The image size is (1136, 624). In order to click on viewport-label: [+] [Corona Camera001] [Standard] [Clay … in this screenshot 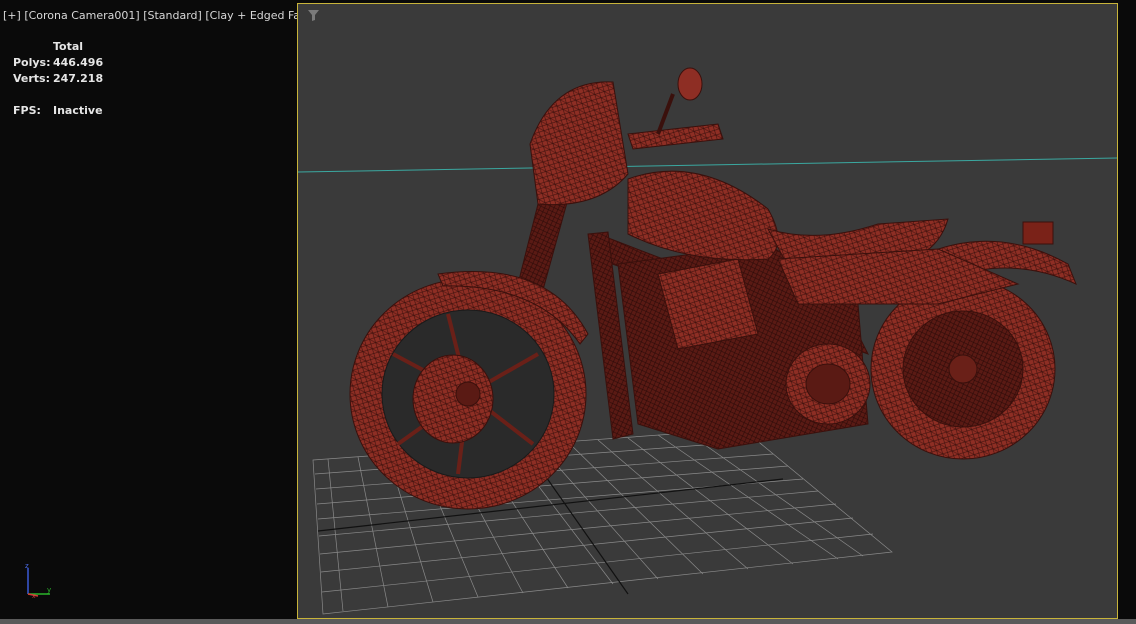, I will do `click(163, 15)`.